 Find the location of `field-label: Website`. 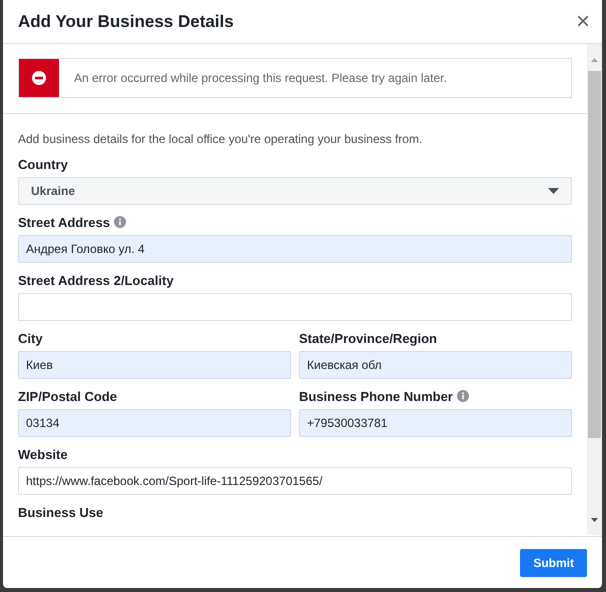

field-label: Website is located at coordinates (43, 454).